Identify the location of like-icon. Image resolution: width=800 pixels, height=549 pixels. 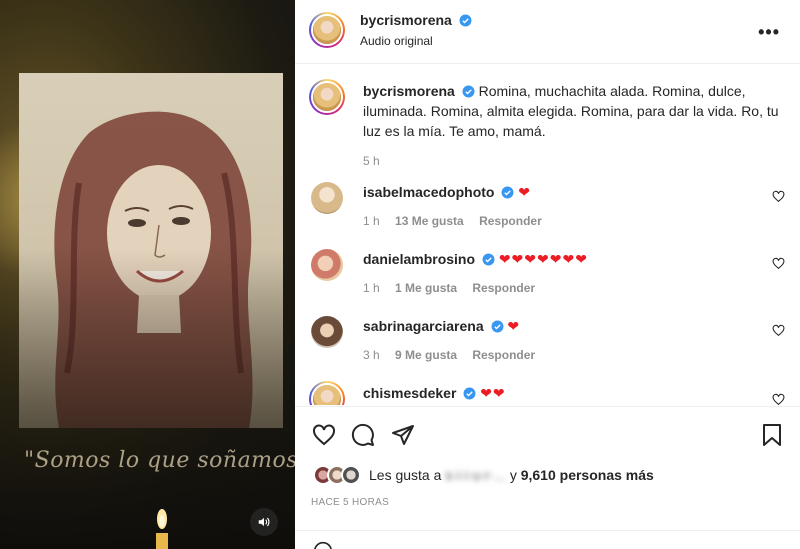
(324, 435).